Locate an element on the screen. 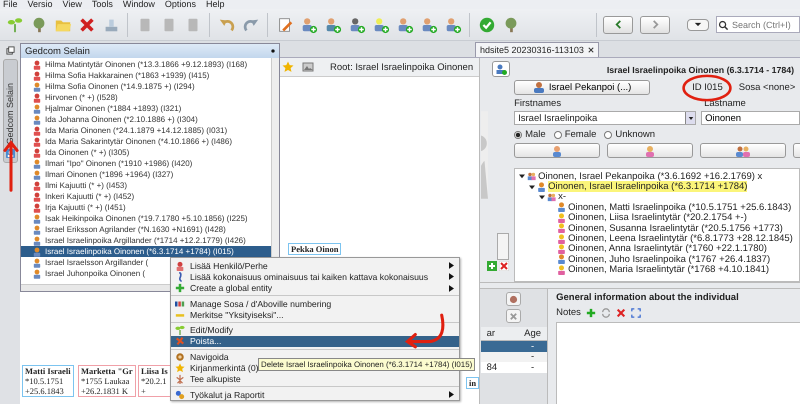  section-title: General information about the individual is located at coordinates (648, 297).